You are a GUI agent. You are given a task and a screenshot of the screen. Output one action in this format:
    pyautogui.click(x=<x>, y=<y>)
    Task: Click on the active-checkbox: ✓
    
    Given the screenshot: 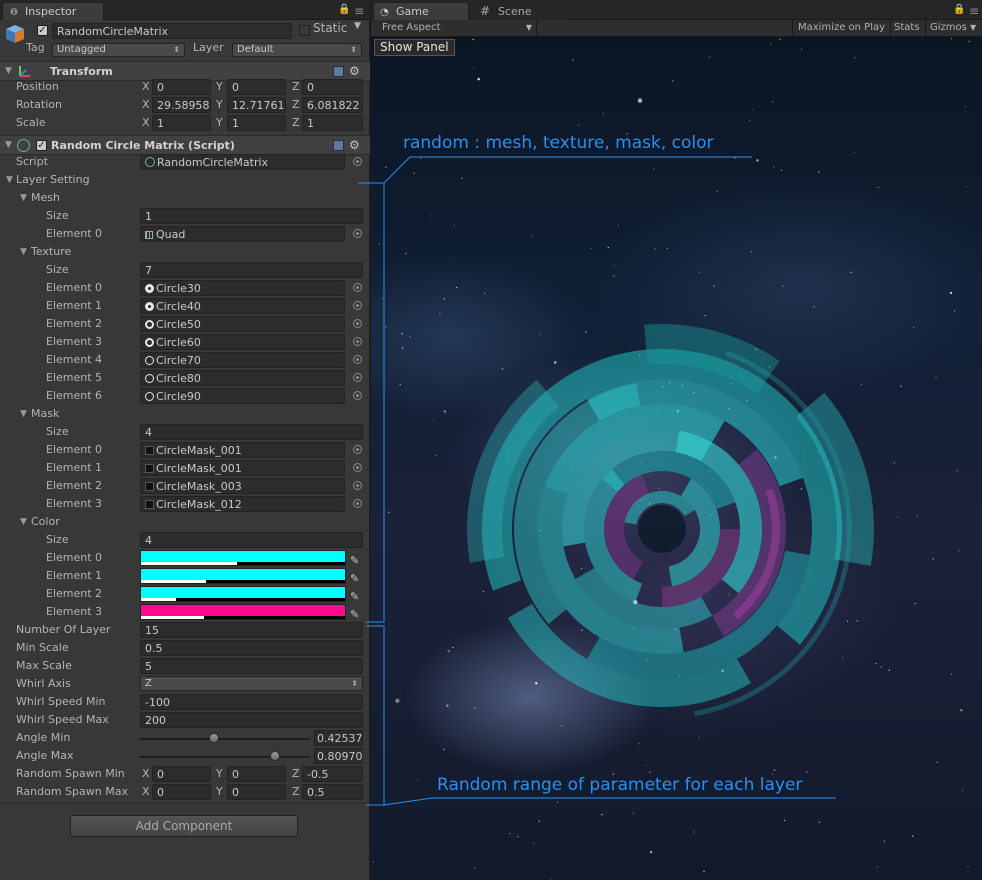 What is the action you would take?
    pyautogui.click(x=42, y=30)
    